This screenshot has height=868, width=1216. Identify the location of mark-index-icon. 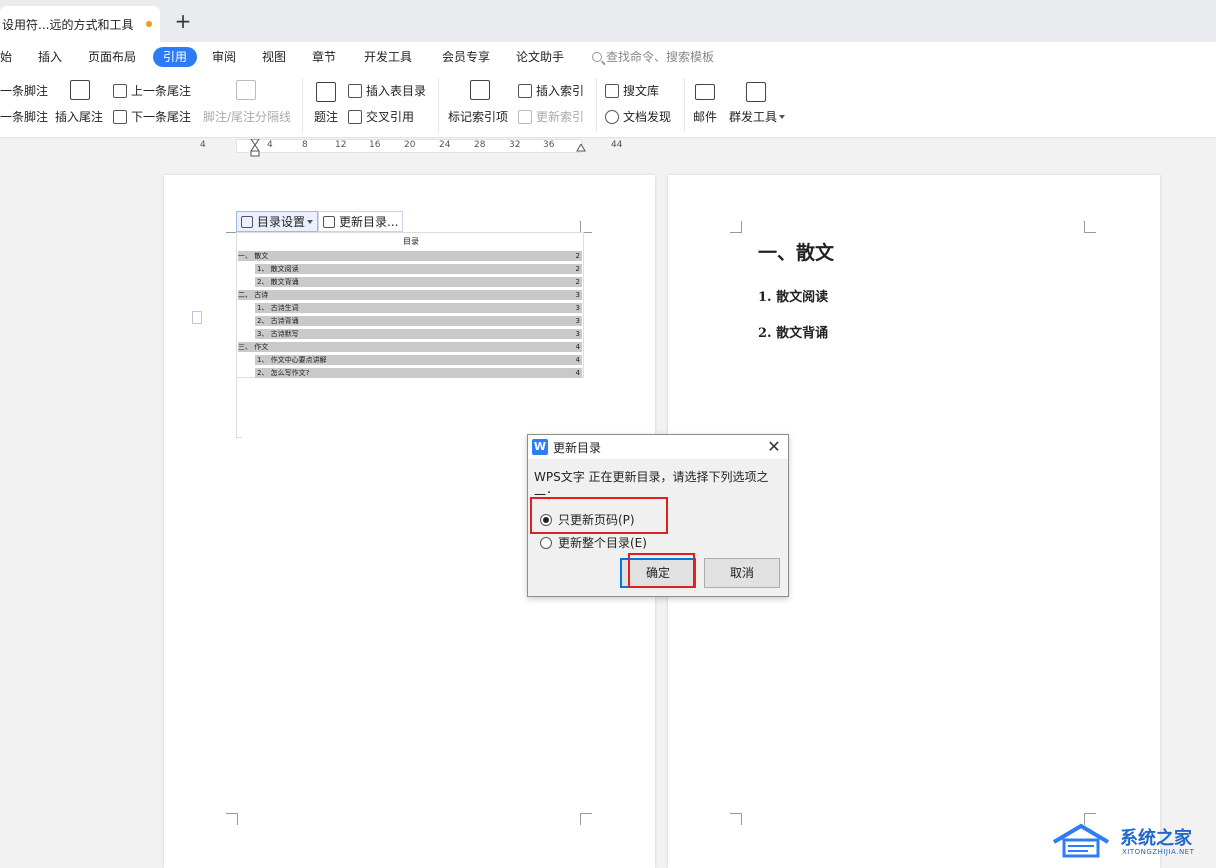
(480, 90).